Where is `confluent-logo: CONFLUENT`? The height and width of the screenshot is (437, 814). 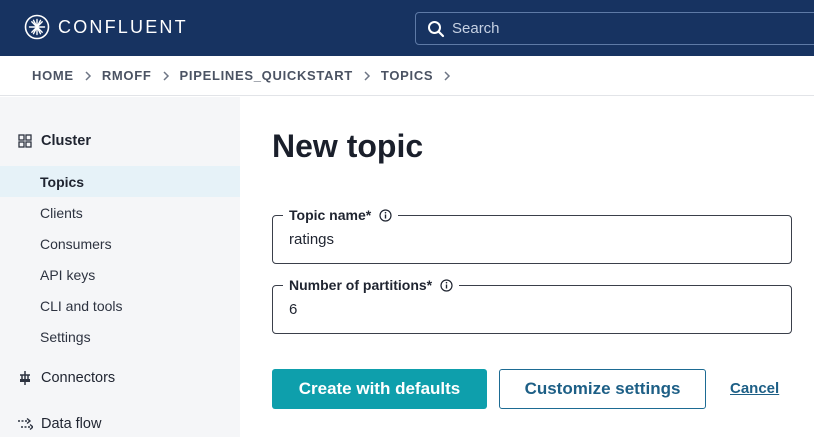 confluent-logo: CONFLUENT is located at coordinates (106, 27).